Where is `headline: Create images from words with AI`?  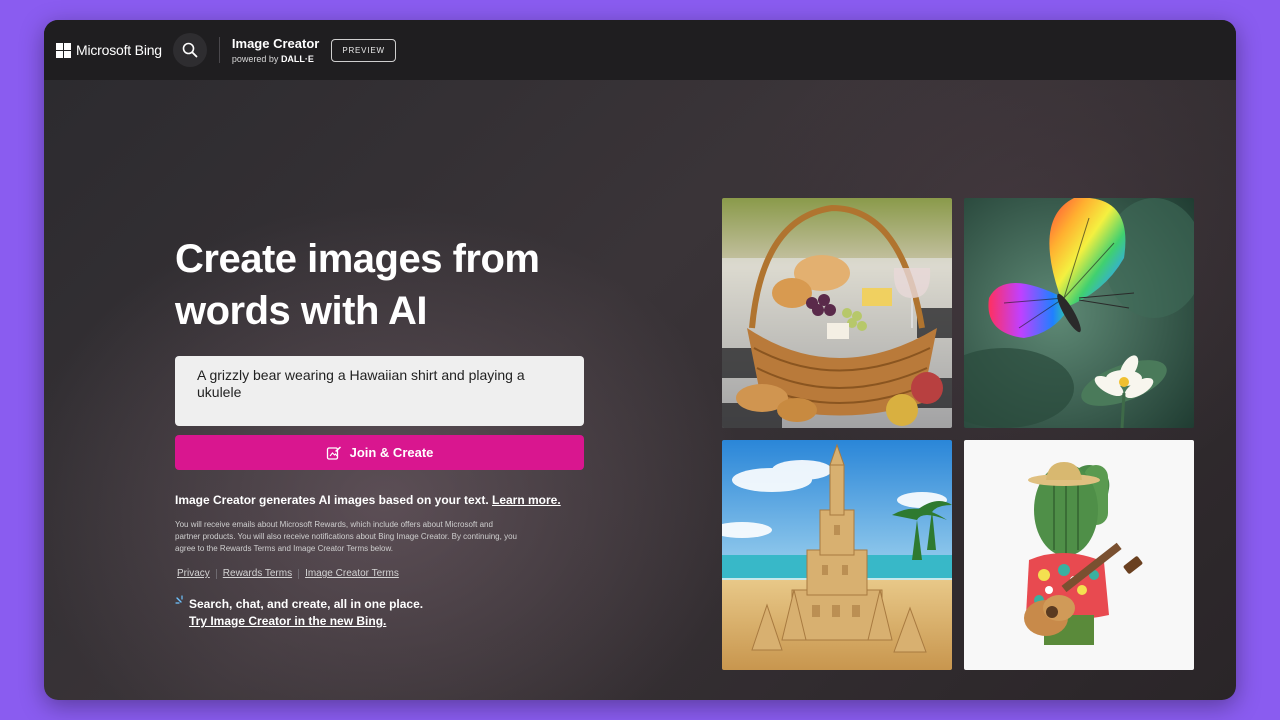 headline: Create images from words with AI is located at coordinates (357, 285).